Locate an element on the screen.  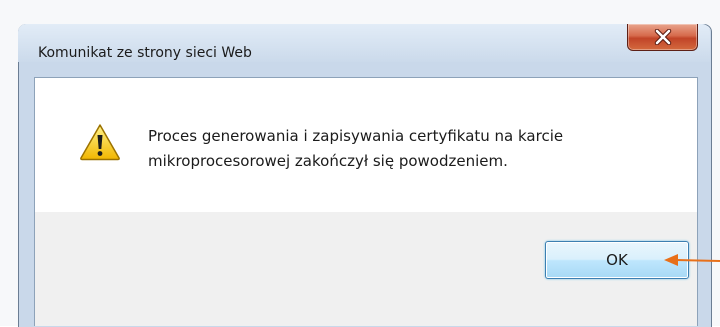
close-icon is located at coordinates (663, 37).